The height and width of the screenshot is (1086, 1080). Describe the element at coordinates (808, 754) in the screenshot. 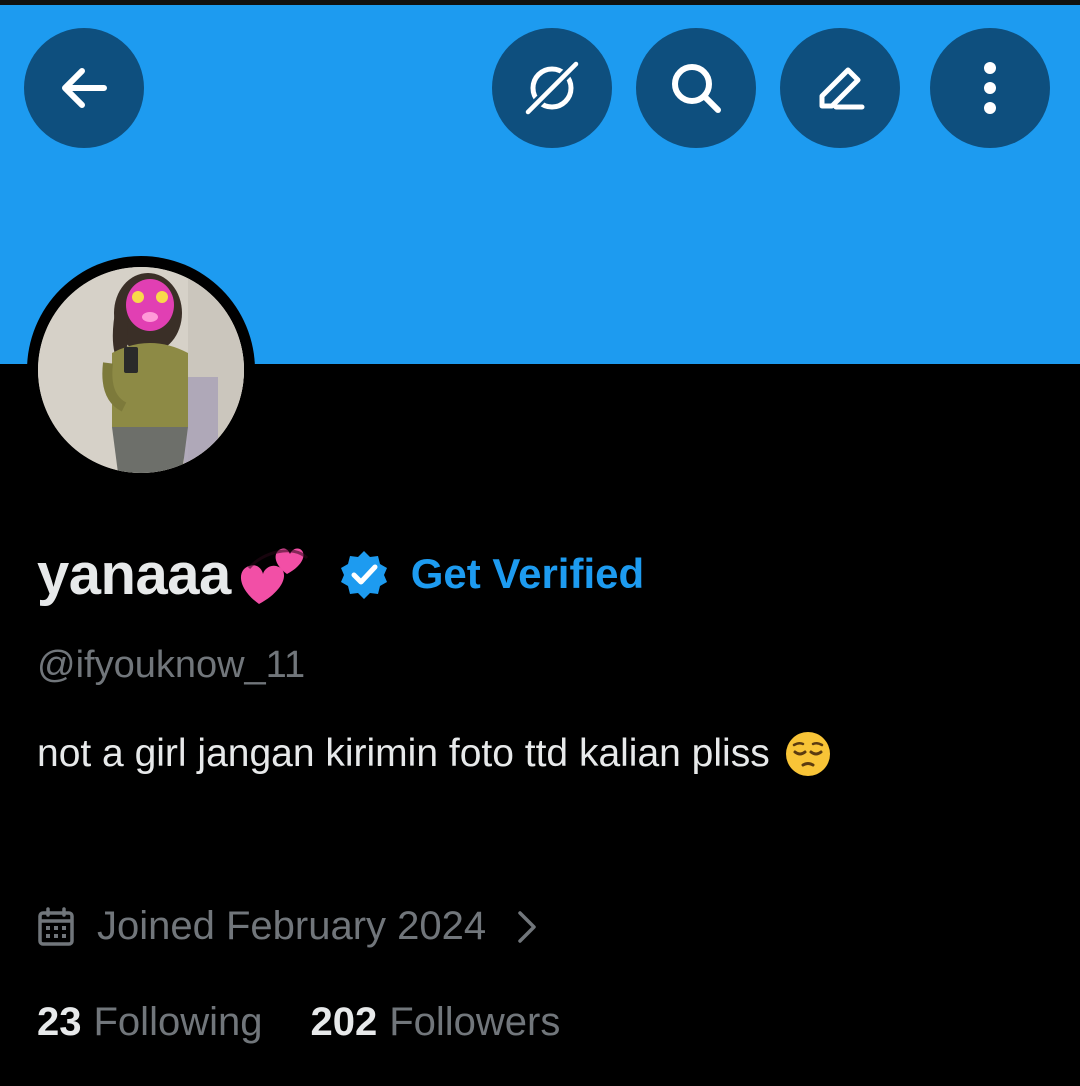

I see `pensive-face-emoji` at that location.